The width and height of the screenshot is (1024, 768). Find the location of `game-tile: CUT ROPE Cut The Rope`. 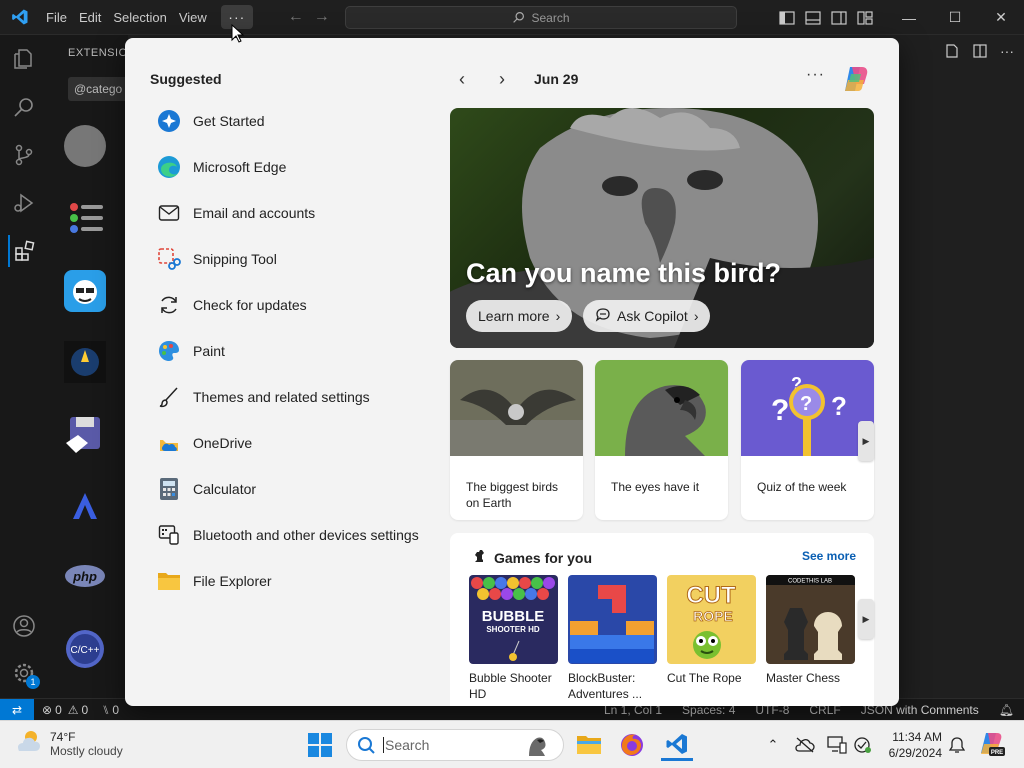

game-tile: CUT ROPE Cut The Rope is located at coordinates (711, 630).